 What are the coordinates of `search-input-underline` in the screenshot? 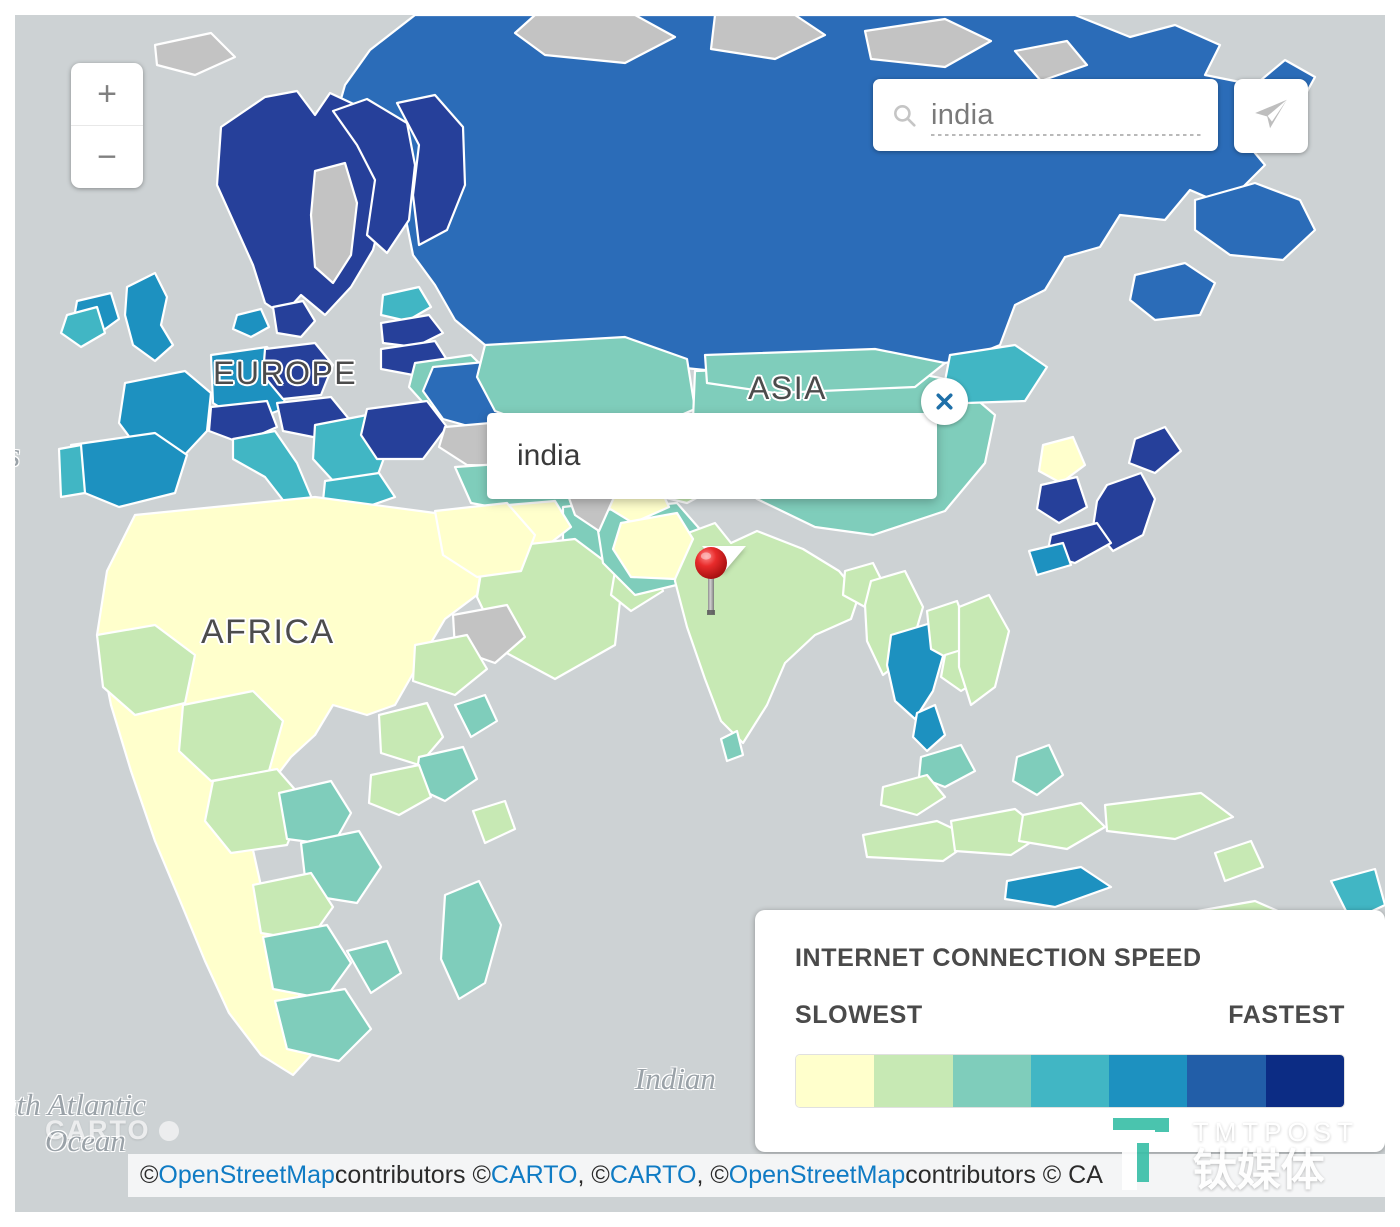 It's located at (1066, 135).